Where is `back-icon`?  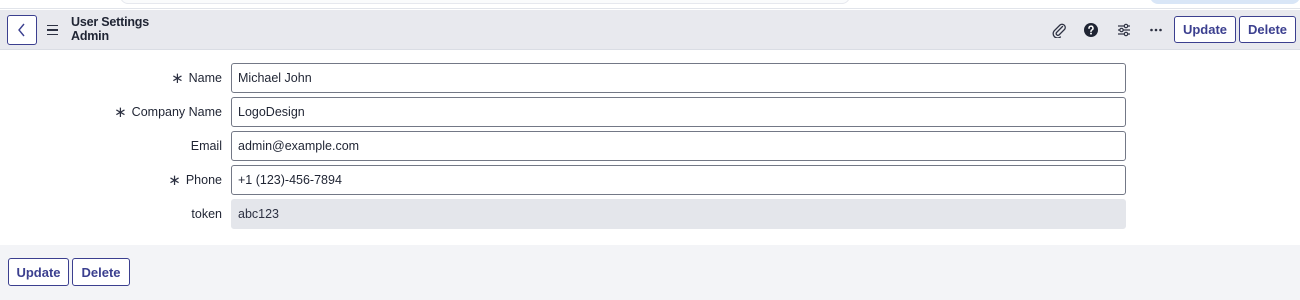 back-icon is located at coordinates (21, 30).